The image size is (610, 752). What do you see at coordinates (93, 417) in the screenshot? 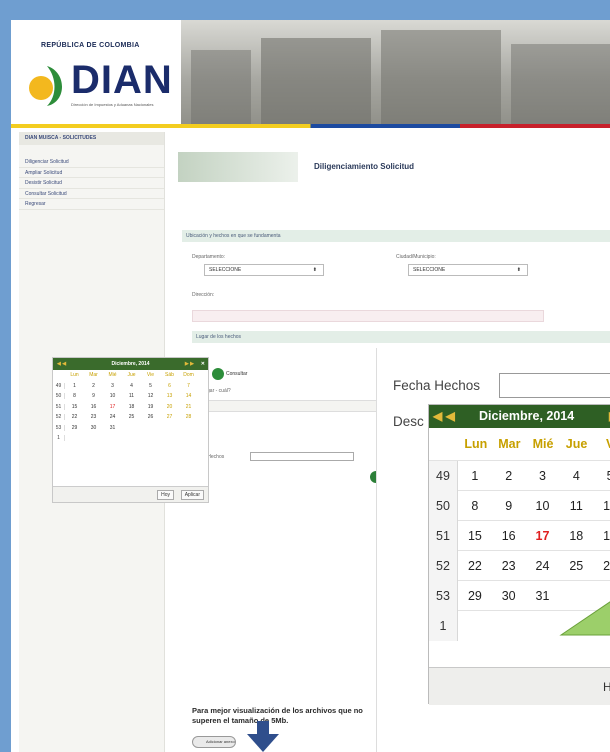
I see `mini-calendar-day: 23` at bounding box center [93, 417].